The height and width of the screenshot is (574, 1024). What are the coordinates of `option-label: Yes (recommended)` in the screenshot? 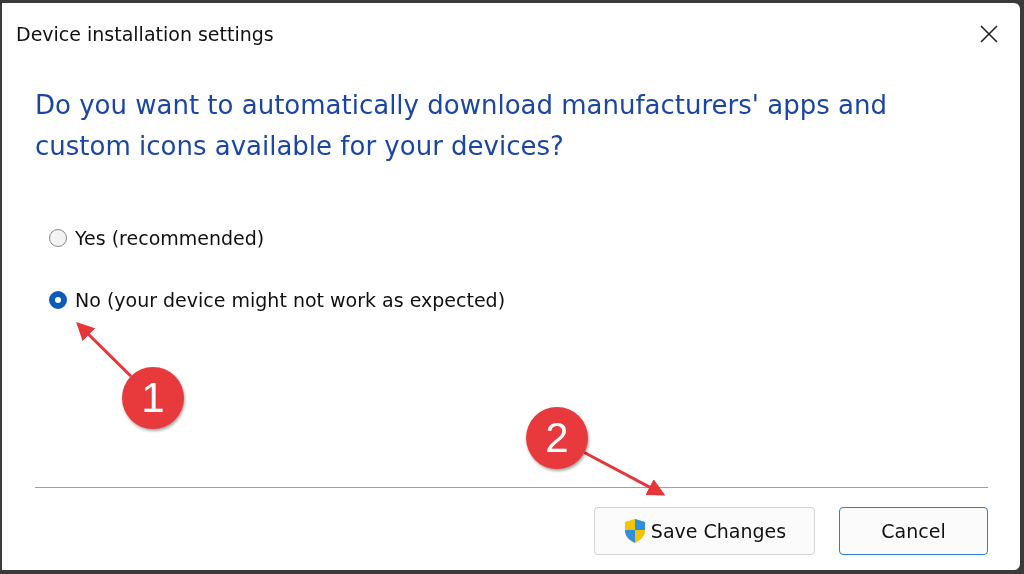 It's located at (170, 238).